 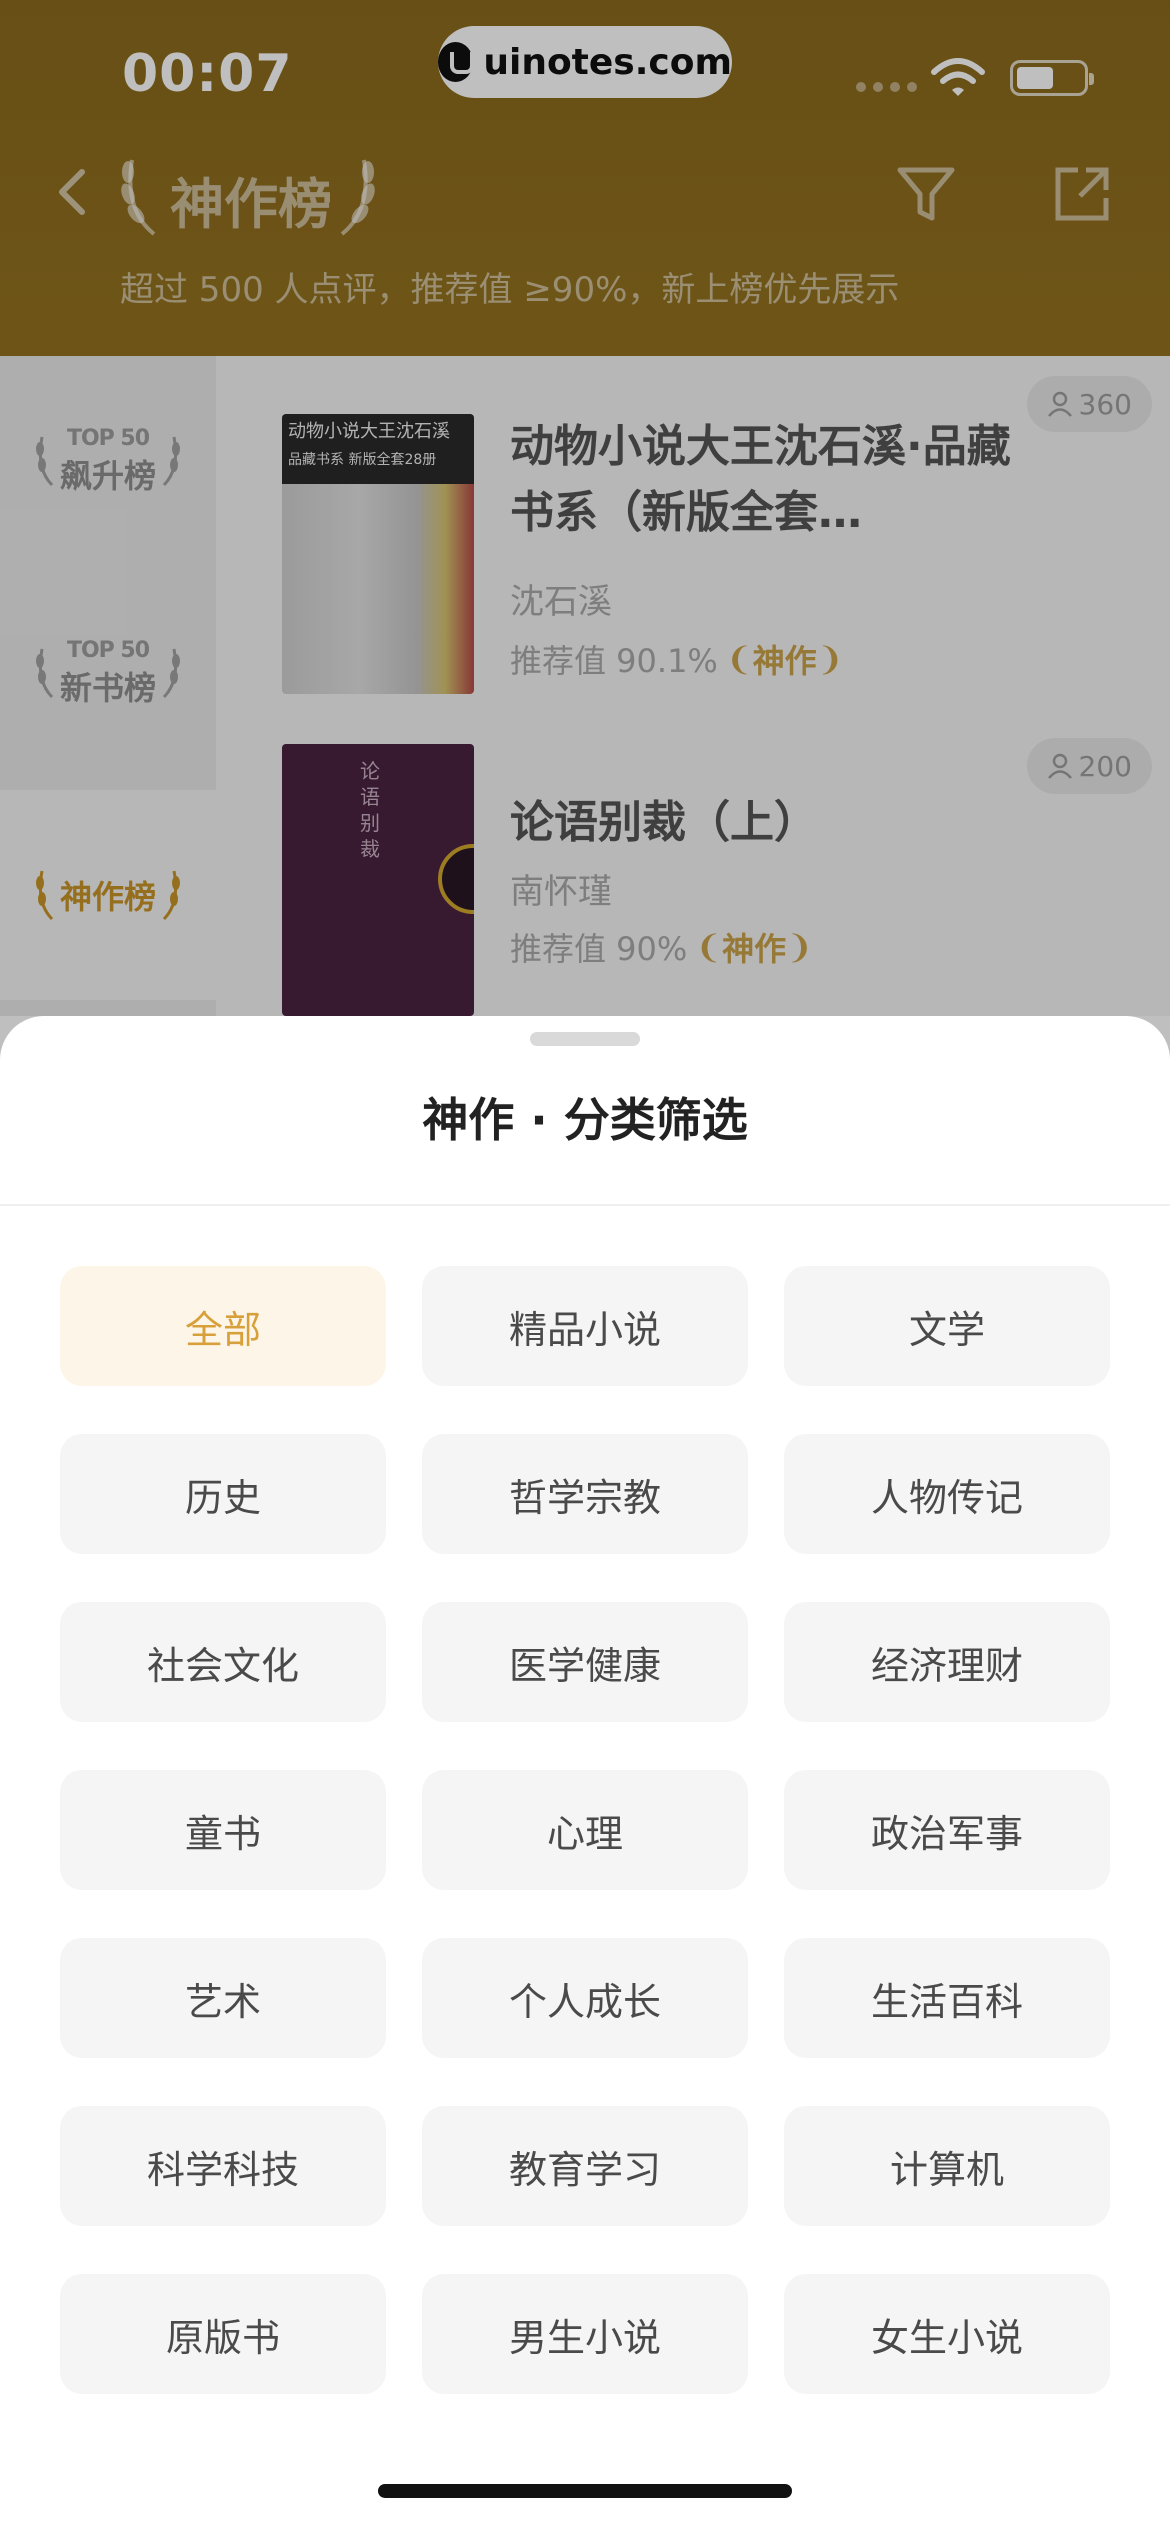 I want to click on category-chip: 历史, so click(x=223, y=1494).